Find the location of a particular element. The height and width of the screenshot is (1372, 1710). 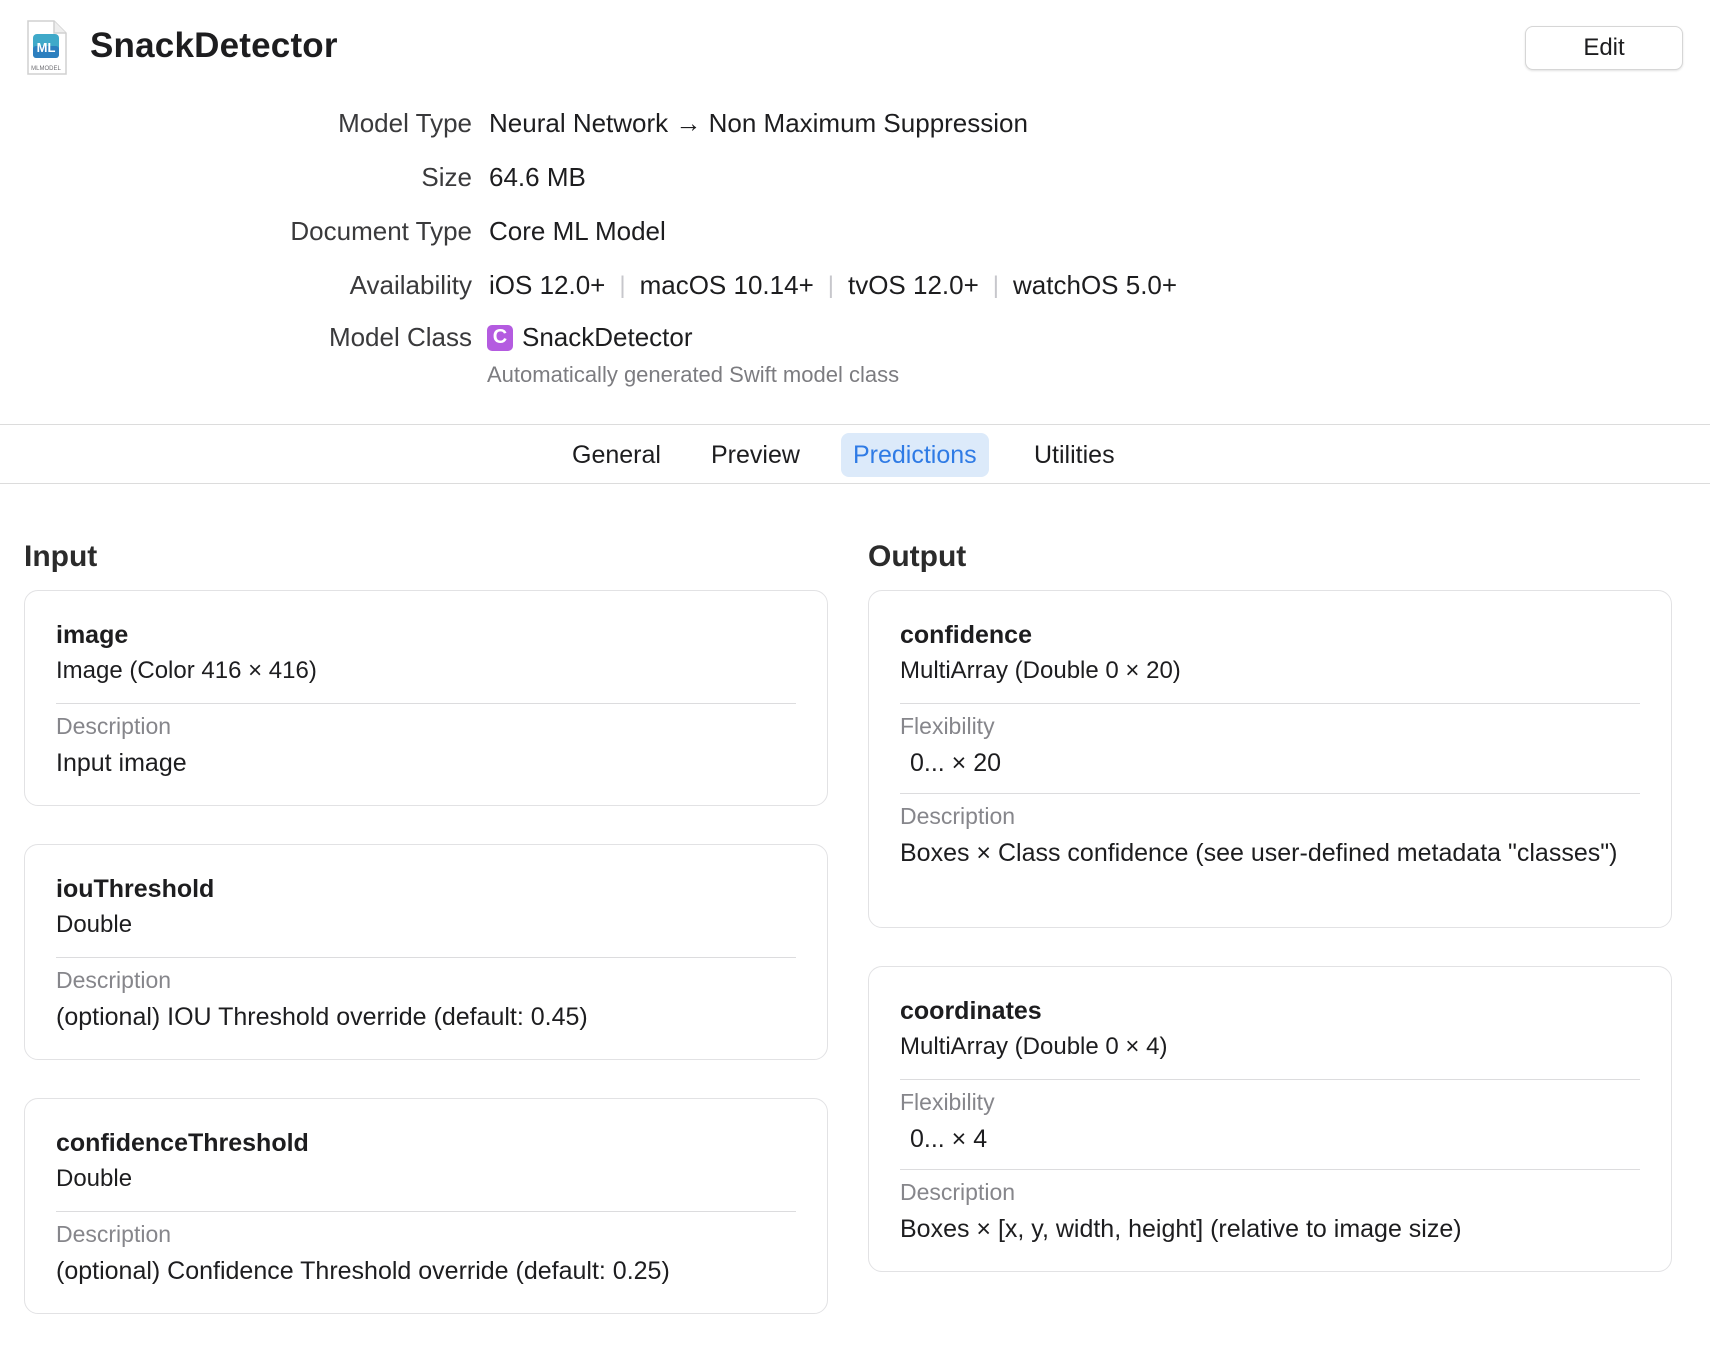

size-row: Size 64.6 MB is located at coordinates (855, 182).